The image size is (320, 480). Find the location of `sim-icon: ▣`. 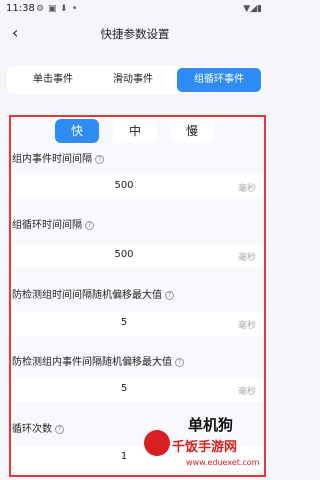

sim-icon: ▣ is located at coordinates (52, 9).